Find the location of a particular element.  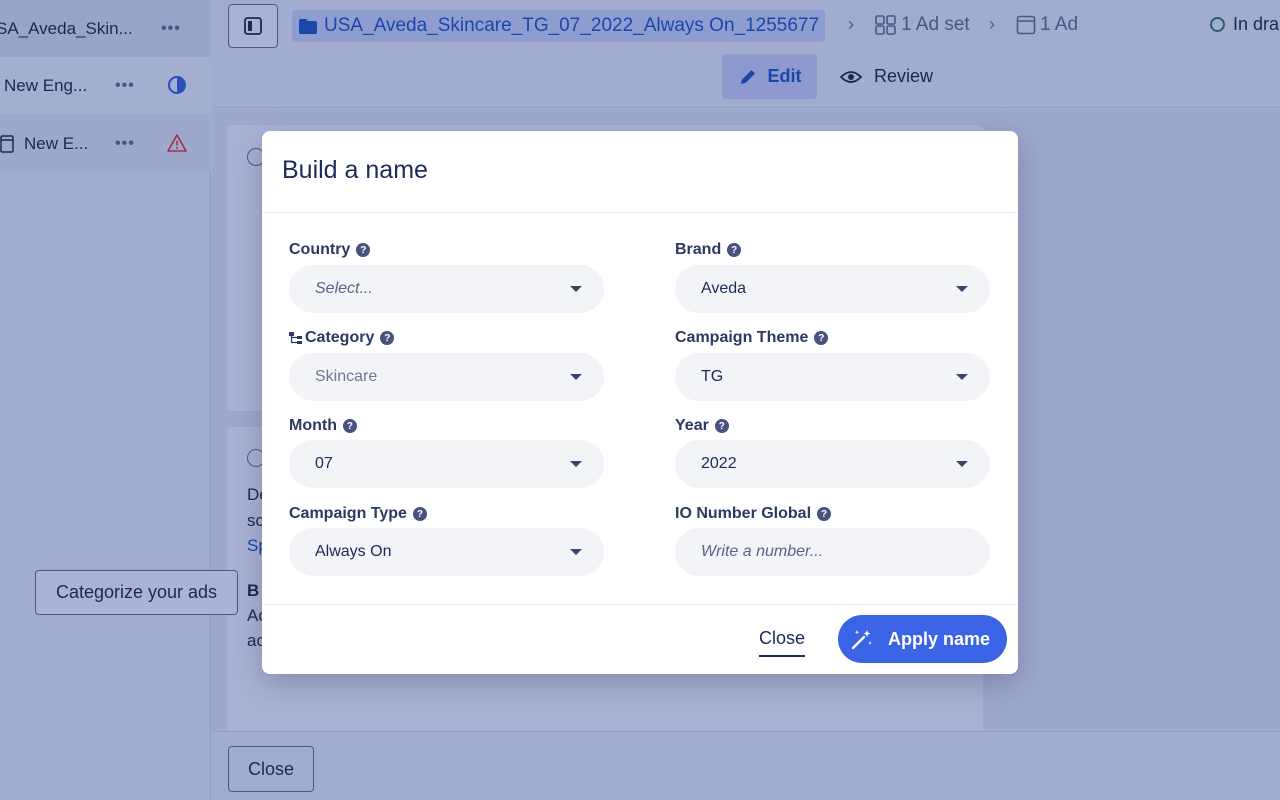

pencil-icon is located at coordinates (747, 76).